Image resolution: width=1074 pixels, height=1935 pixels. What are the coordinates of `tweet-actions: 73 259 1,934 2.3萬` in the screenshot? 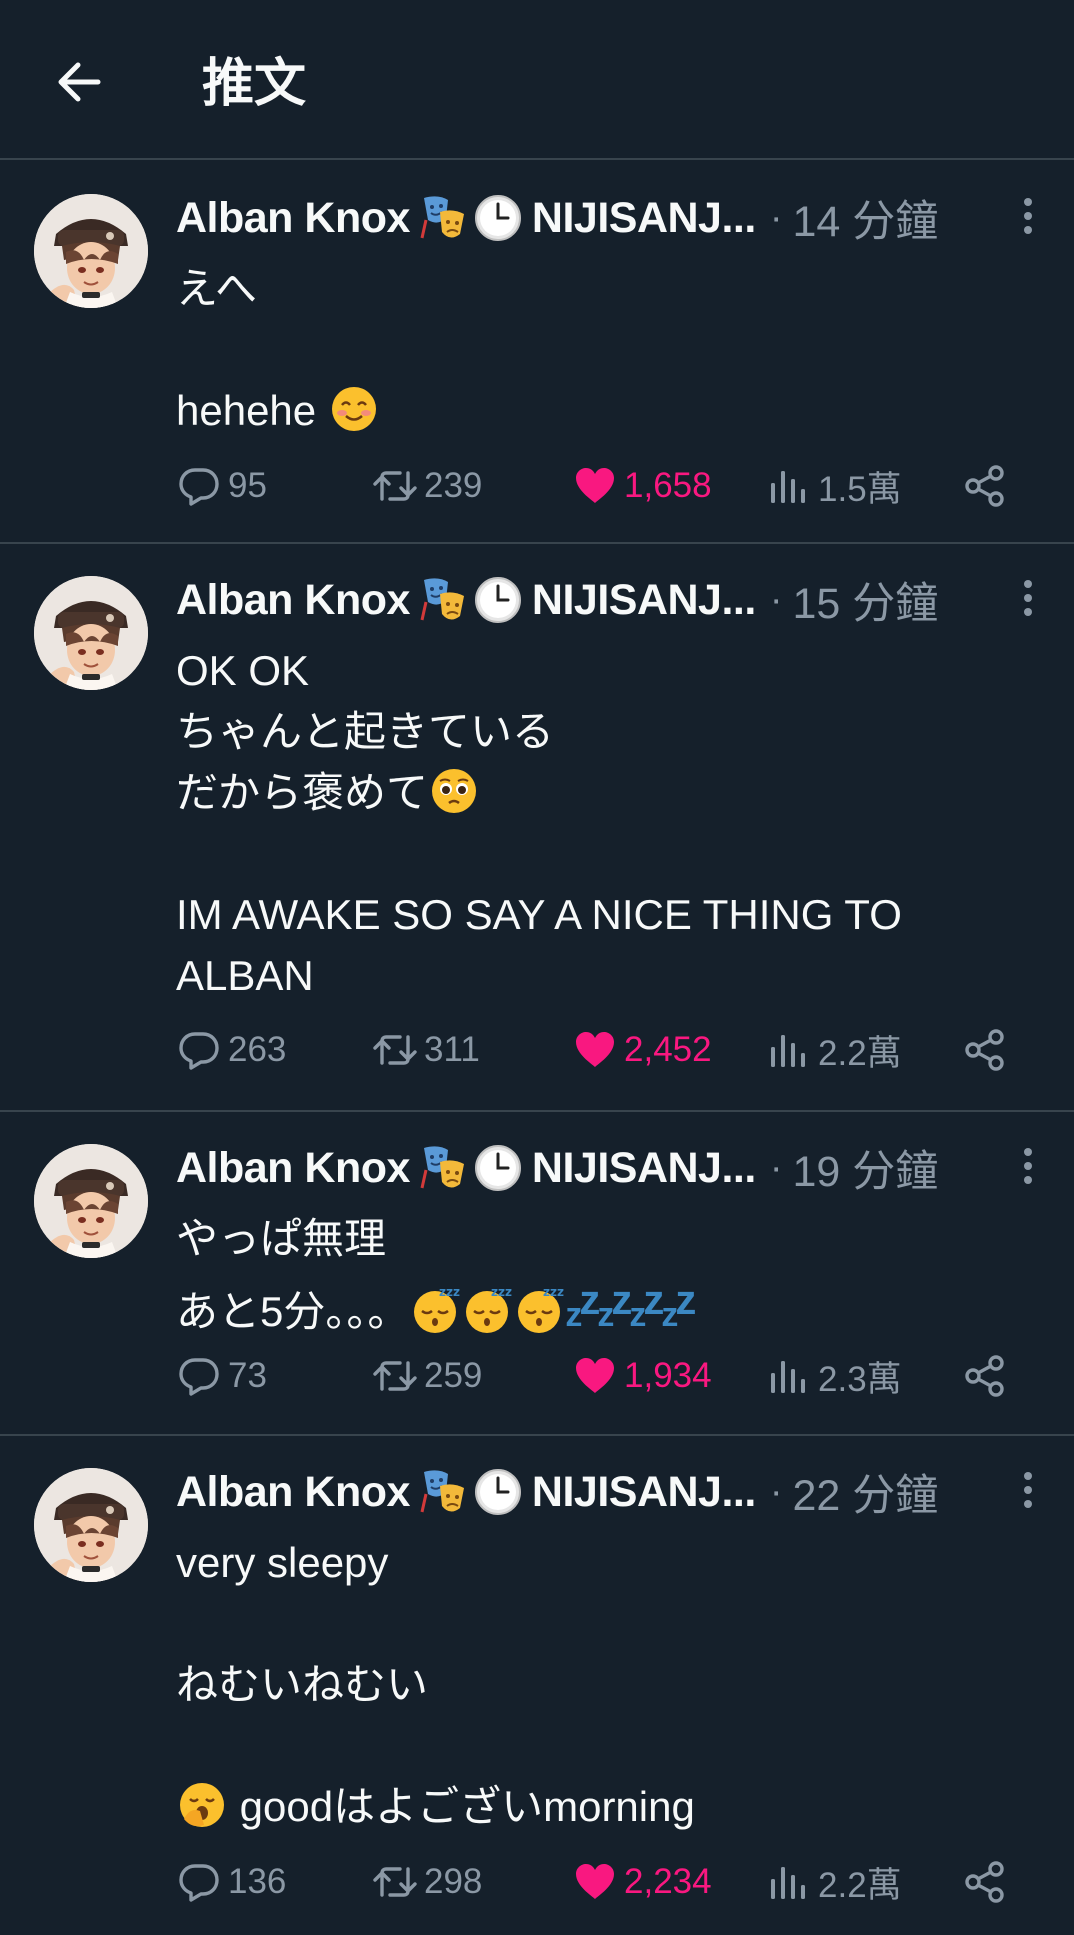 It's located at (605, 1376).